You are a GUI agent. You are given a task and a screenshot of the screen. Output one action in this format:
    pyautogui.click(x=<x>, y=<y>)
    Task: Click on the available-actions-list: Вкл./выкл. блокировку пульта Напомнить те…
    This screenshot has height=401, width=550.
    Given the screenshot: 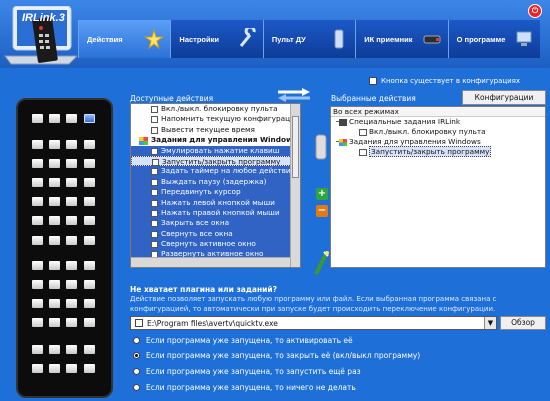 What is the action you would take?
    pyautogui.click(x=215, y=185)
    